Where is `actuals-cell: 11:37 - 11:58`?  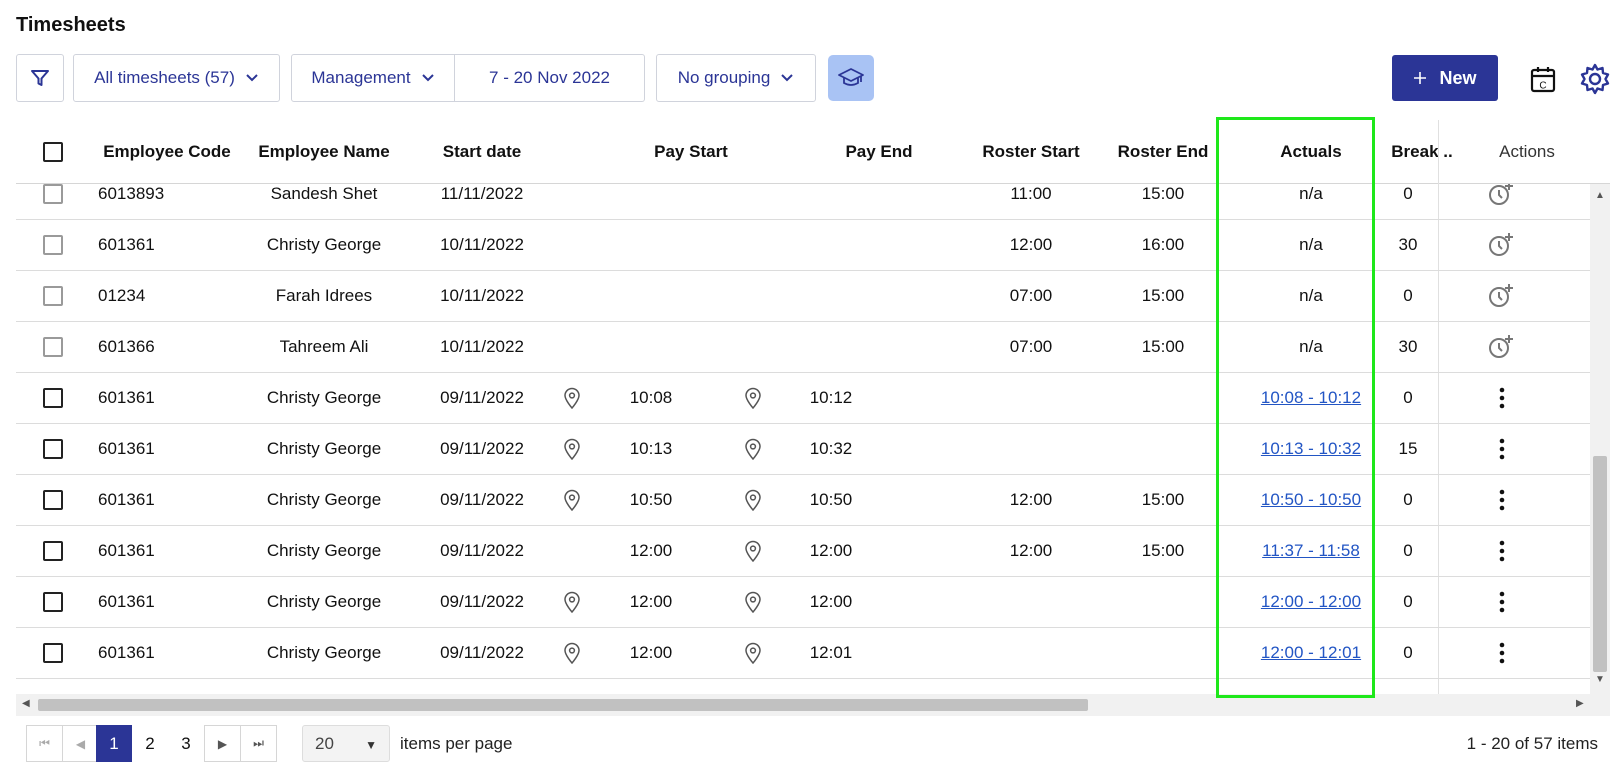 actuals-cell: 11:37 - 11:58 is located at coordinates (1311, 550).